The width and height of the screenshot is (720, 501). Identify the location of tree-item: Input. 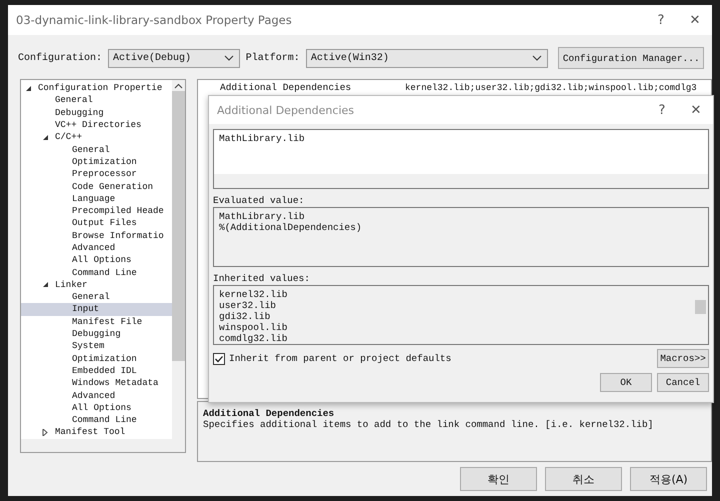
(96, 309).